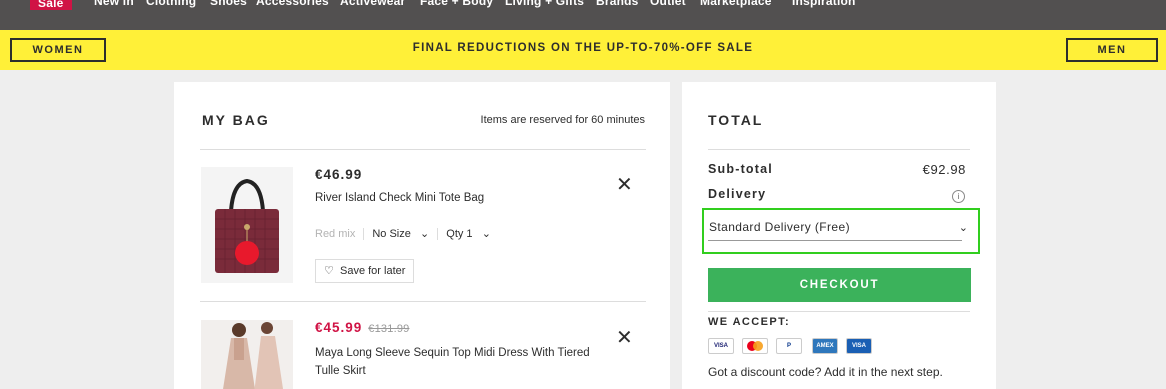  I want to click on sale-price: €45.99, so click(339, 327).